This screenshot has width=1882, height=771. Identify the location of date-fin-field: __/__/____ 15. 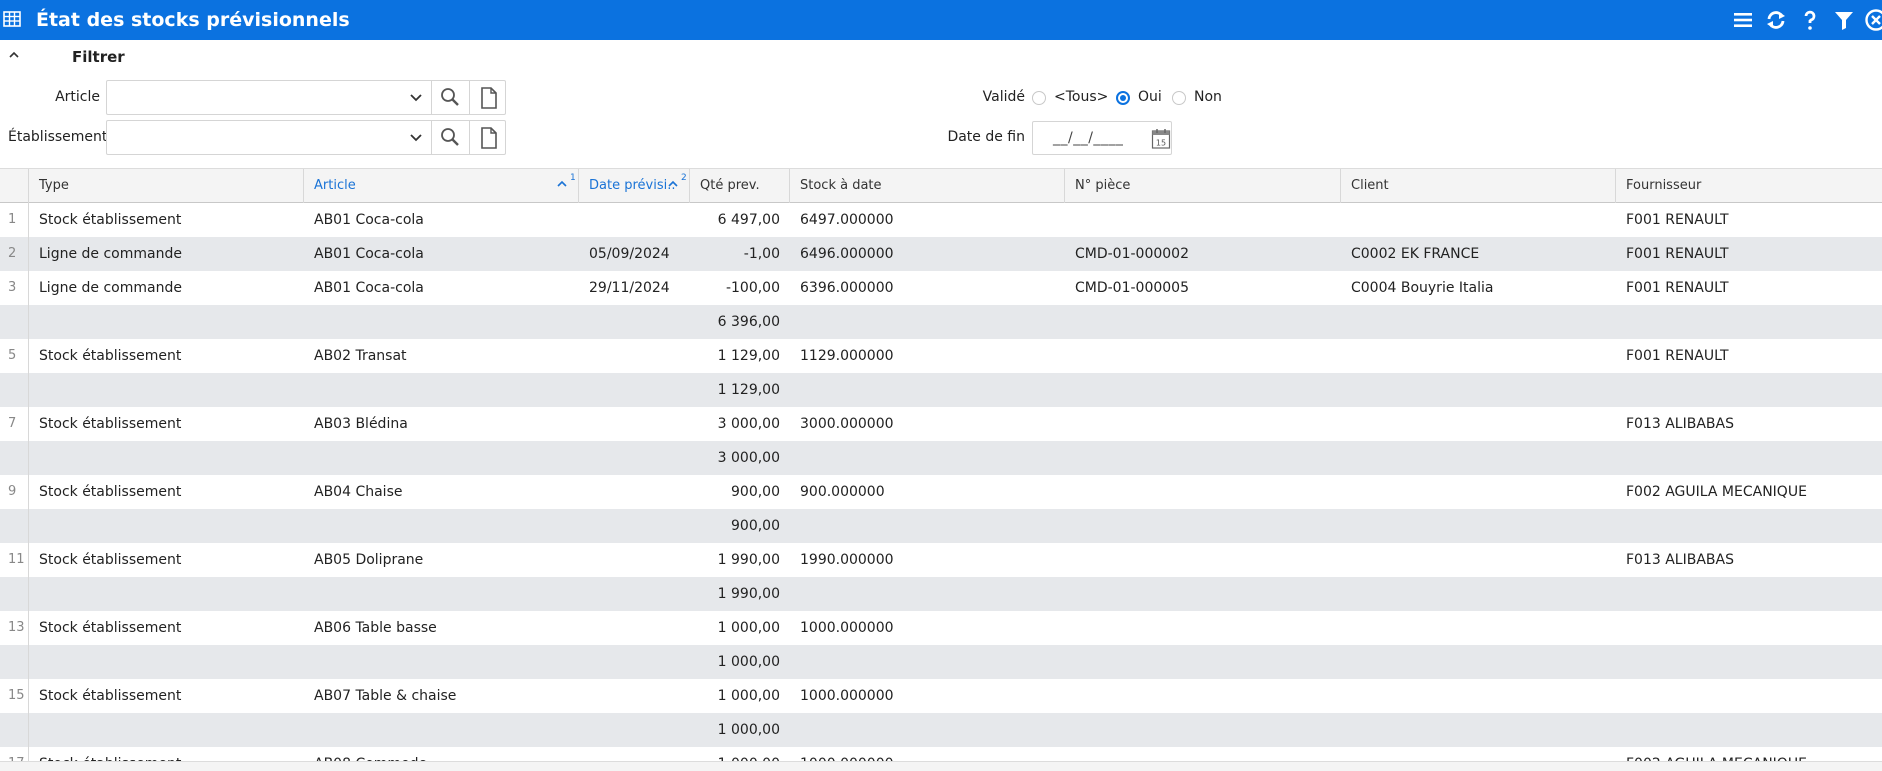
(1102, 138).